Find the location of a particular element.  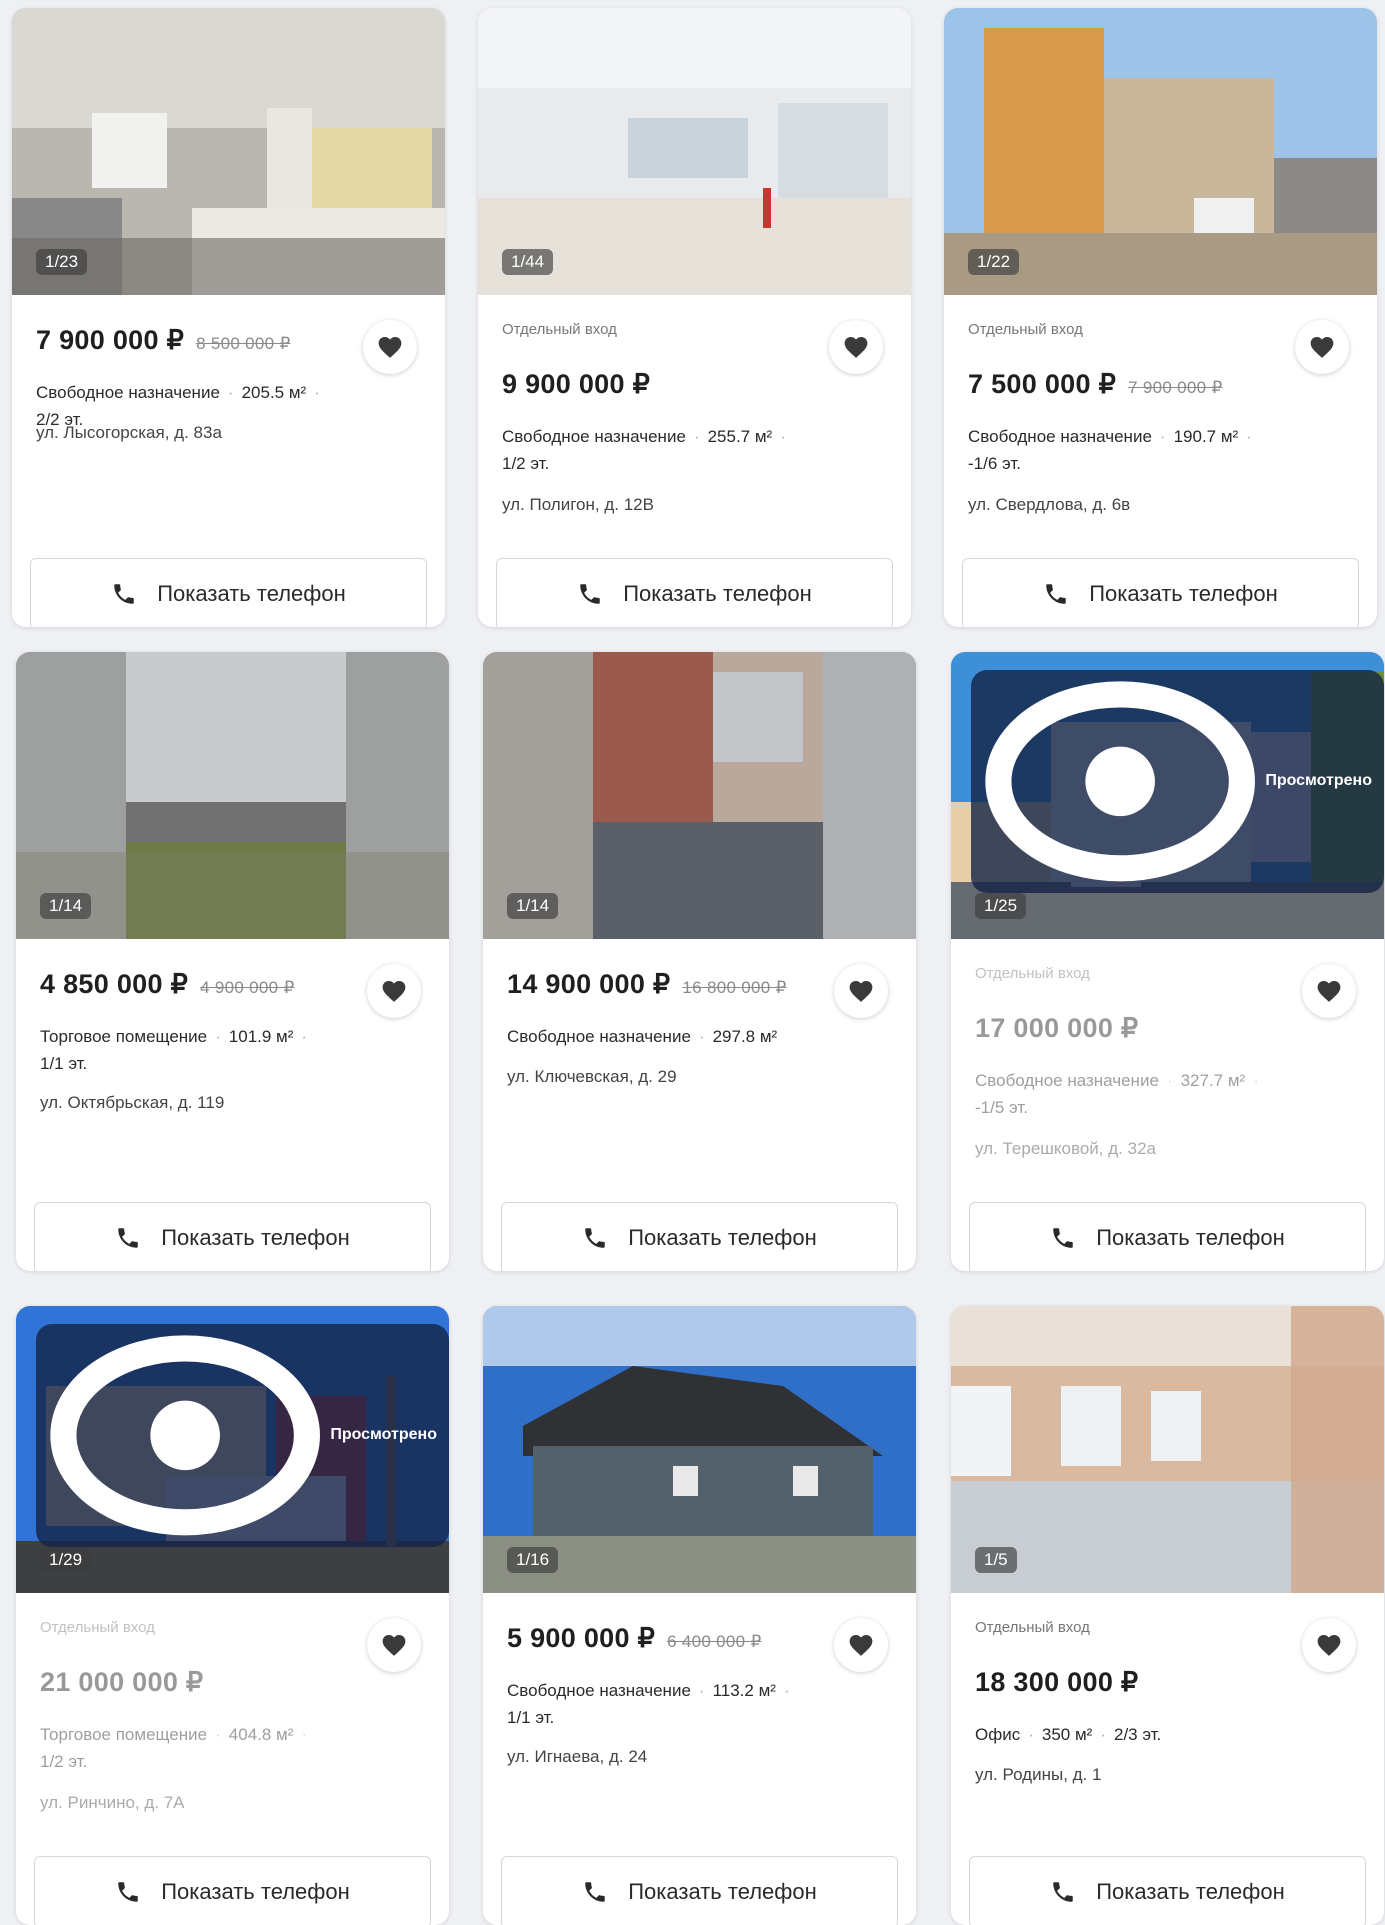

price: 5 900 000 ₽ is located at coordinates (581, 1638).